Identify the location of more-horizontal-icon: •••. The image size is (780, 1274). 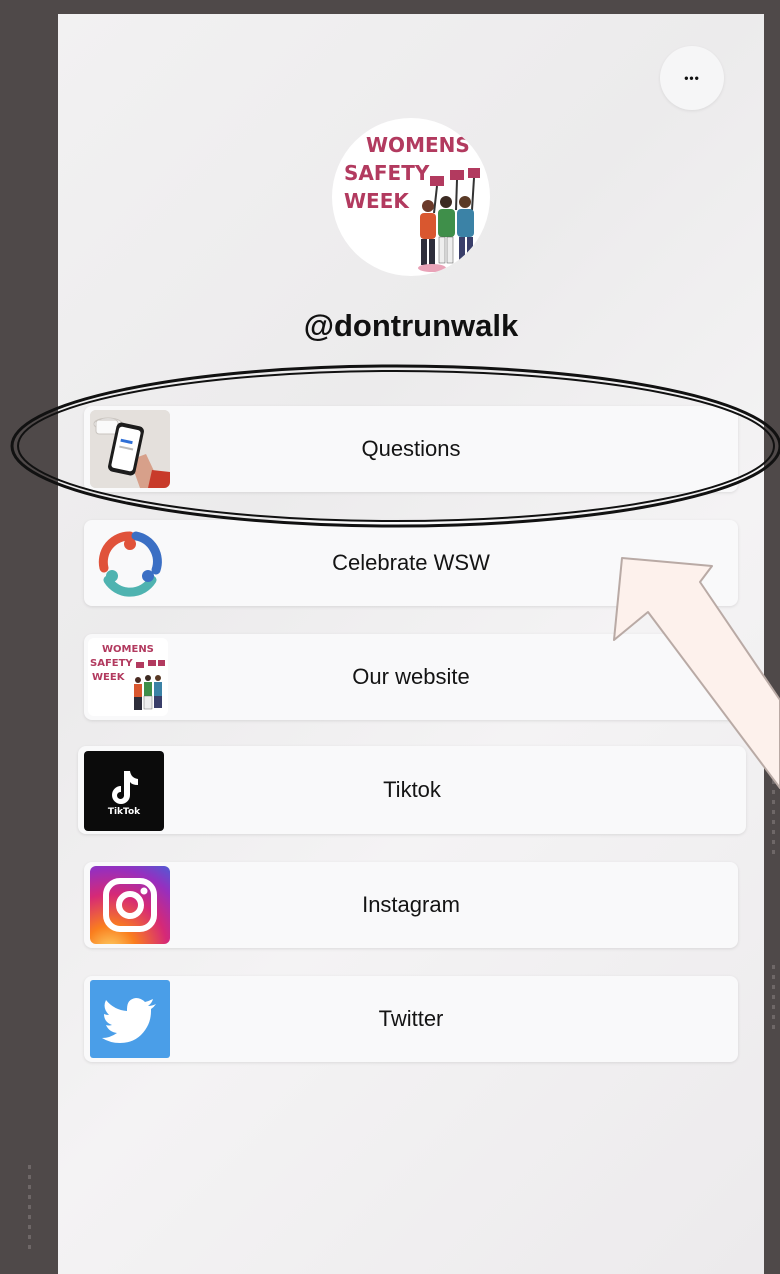
(692, 78).